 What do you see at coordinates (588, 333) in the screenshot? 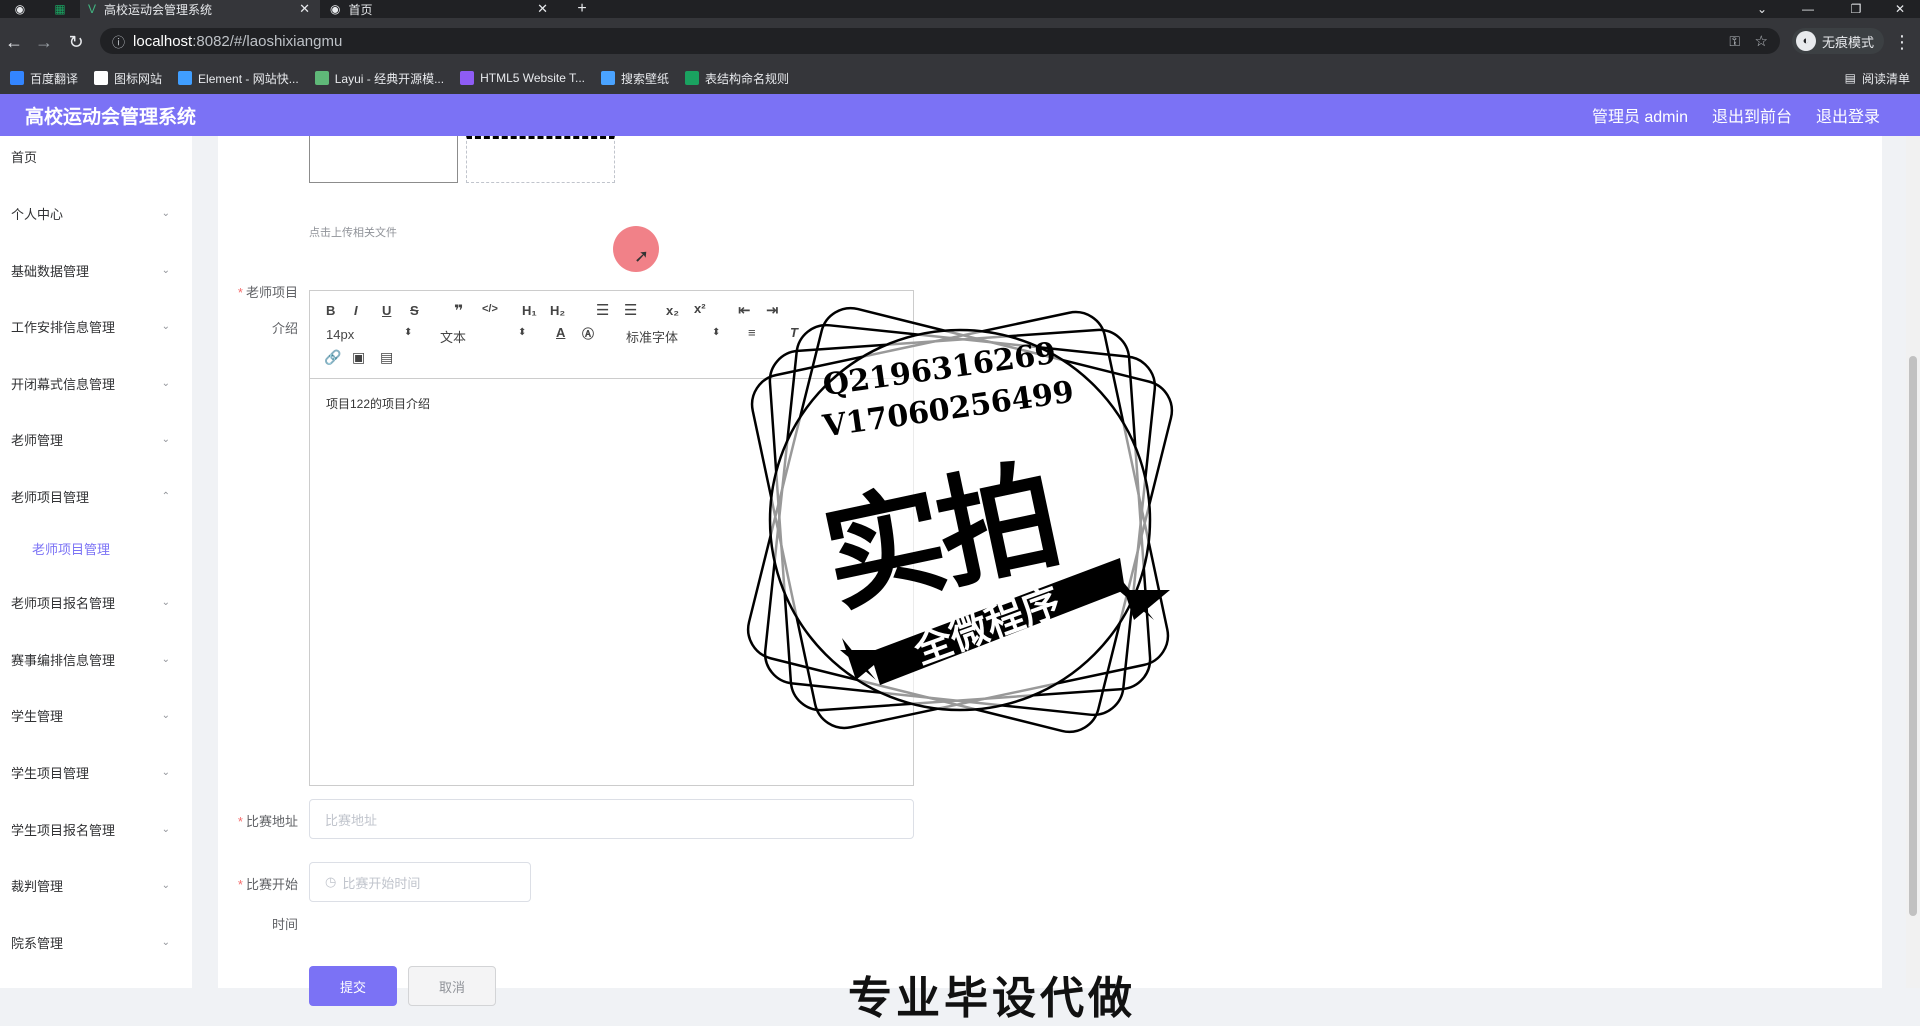
I see `background-color-icon: Ⓐ` at bounding box center [588, 333].